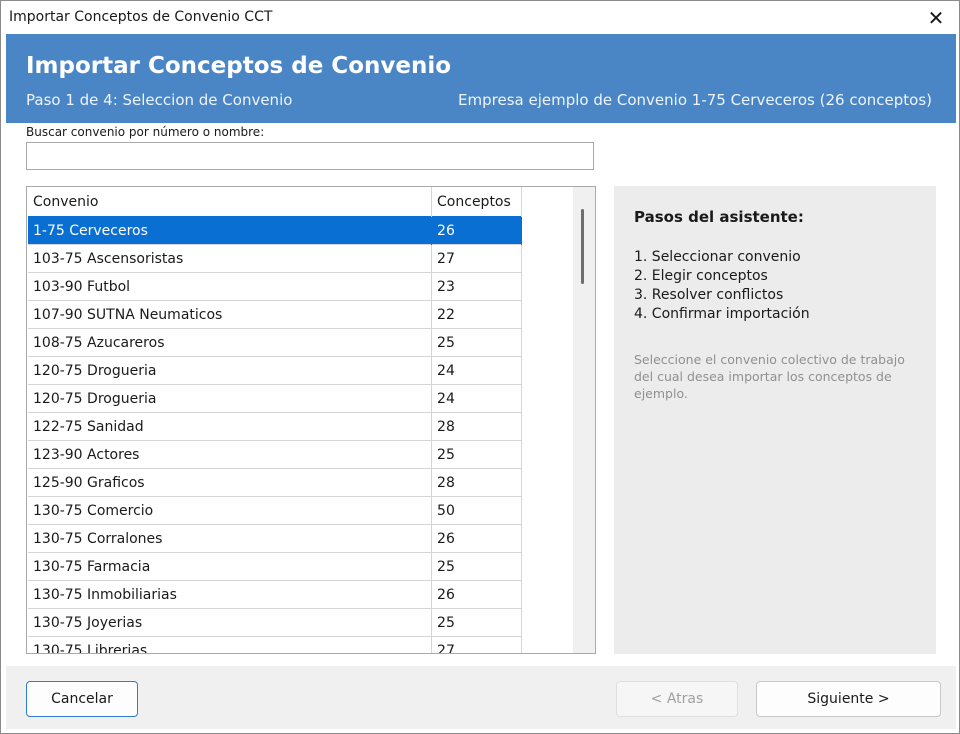 The width and height of the screenshot is (960, 734). Describe the element at coordinates (848, 699) in the screenshot. I see `next-button: Siguiente >` at that location.